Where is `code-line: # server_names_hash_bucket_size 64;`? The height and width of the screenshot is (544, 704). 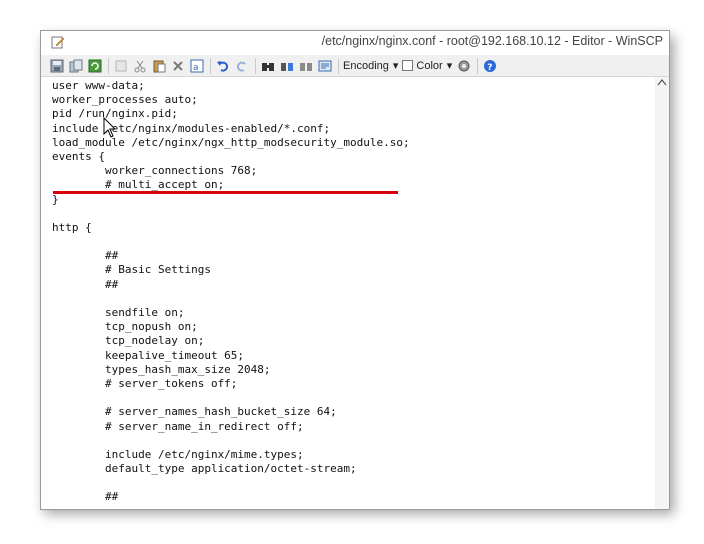
code-line: # server_names_hash_bucket_size 64; is located at coordinates (194, 412).